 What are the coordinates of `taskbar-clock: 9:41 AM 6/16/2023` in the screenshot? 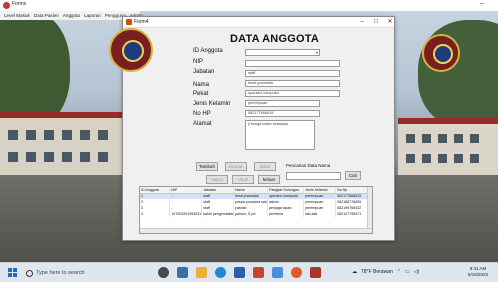 It's located at (478, 272).